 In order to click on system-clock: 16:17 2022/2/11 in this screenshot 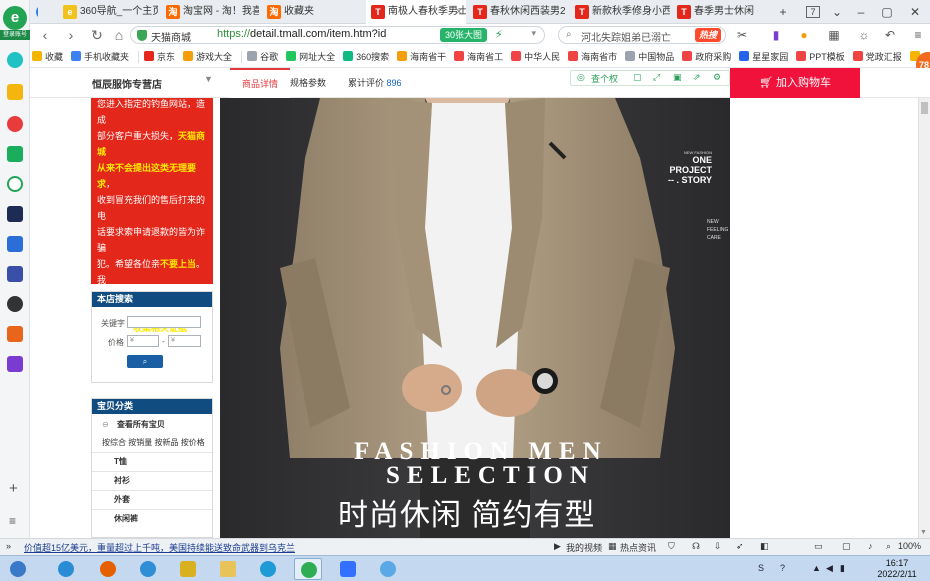, I will do `click(897, 569)`.